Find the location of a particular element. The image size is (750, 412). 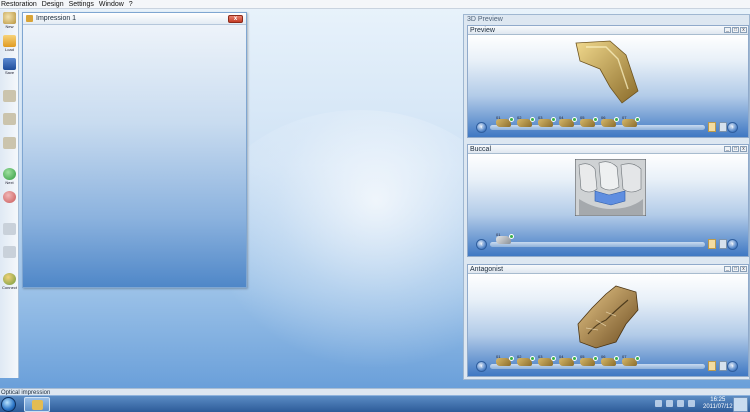

menu-restoration: Restoration is located at coordinates (19, 4).